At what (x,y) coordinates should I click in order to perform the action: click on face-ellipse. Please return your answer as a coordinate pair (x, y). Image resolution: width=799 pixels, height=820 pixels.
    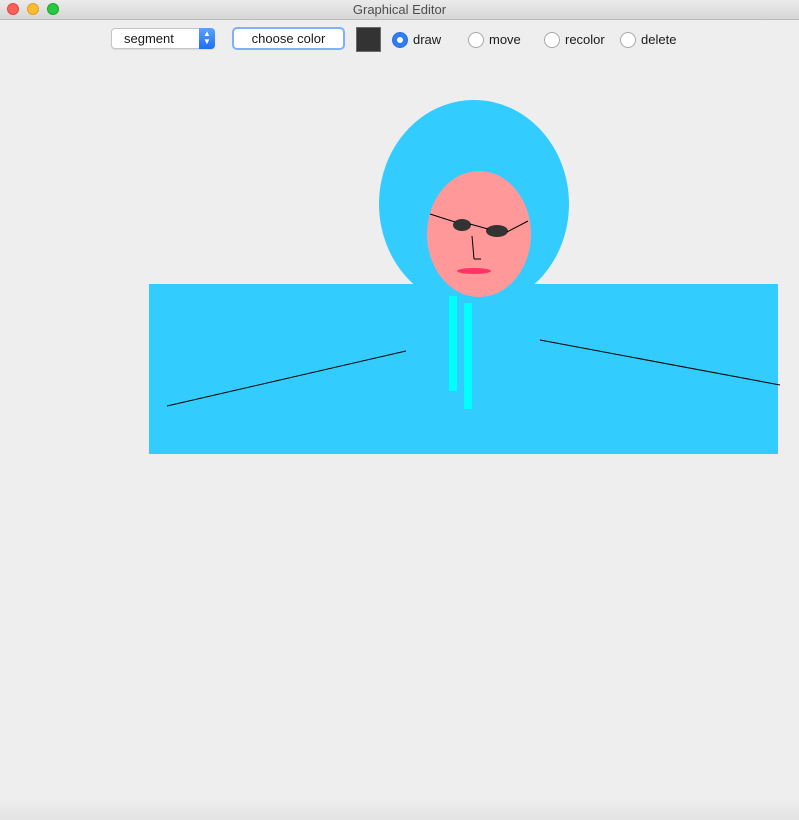
    Looking at the image, I should click on (479, 234).